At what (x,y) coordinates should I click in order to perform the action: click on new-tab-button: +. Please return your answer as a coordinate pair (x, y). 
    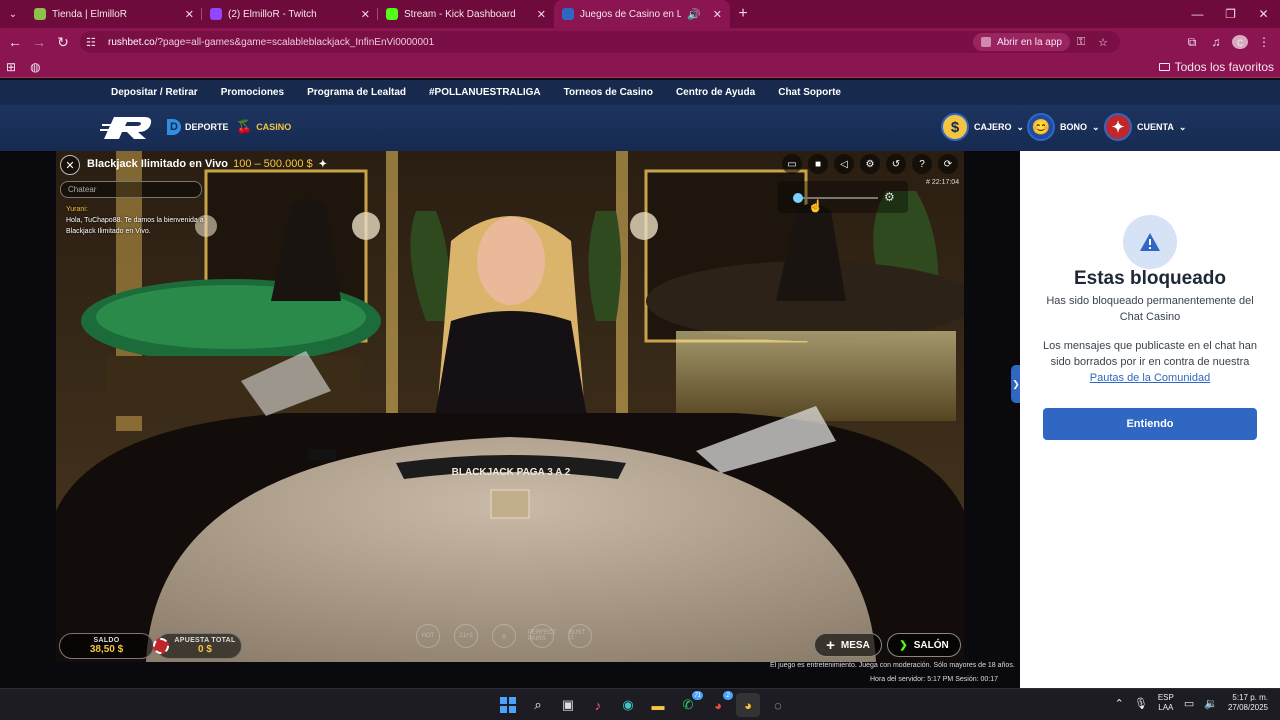
    Looking at the image, I should click on (743, 14).